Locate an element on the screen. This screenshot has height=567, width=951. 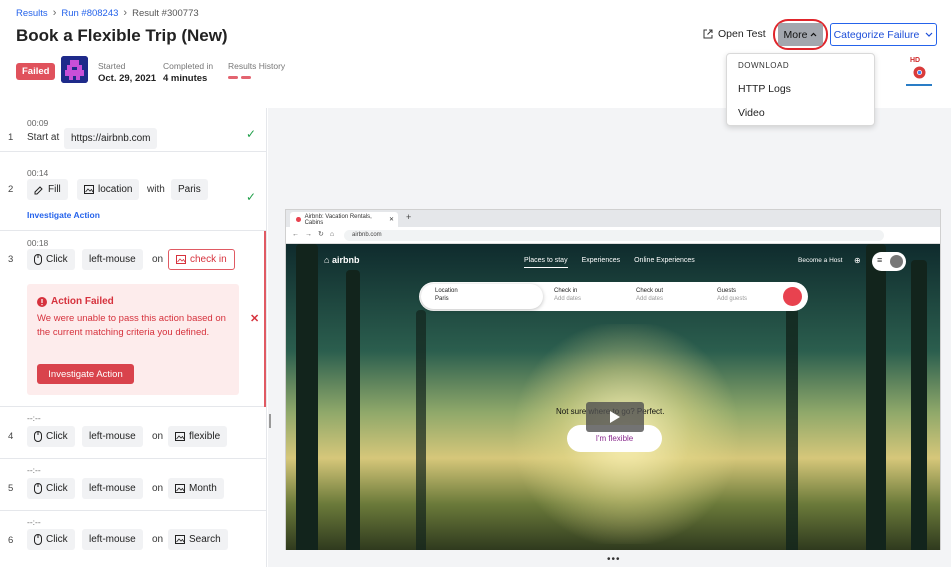
chevron-up-icon is located at coordinates (814, 34).